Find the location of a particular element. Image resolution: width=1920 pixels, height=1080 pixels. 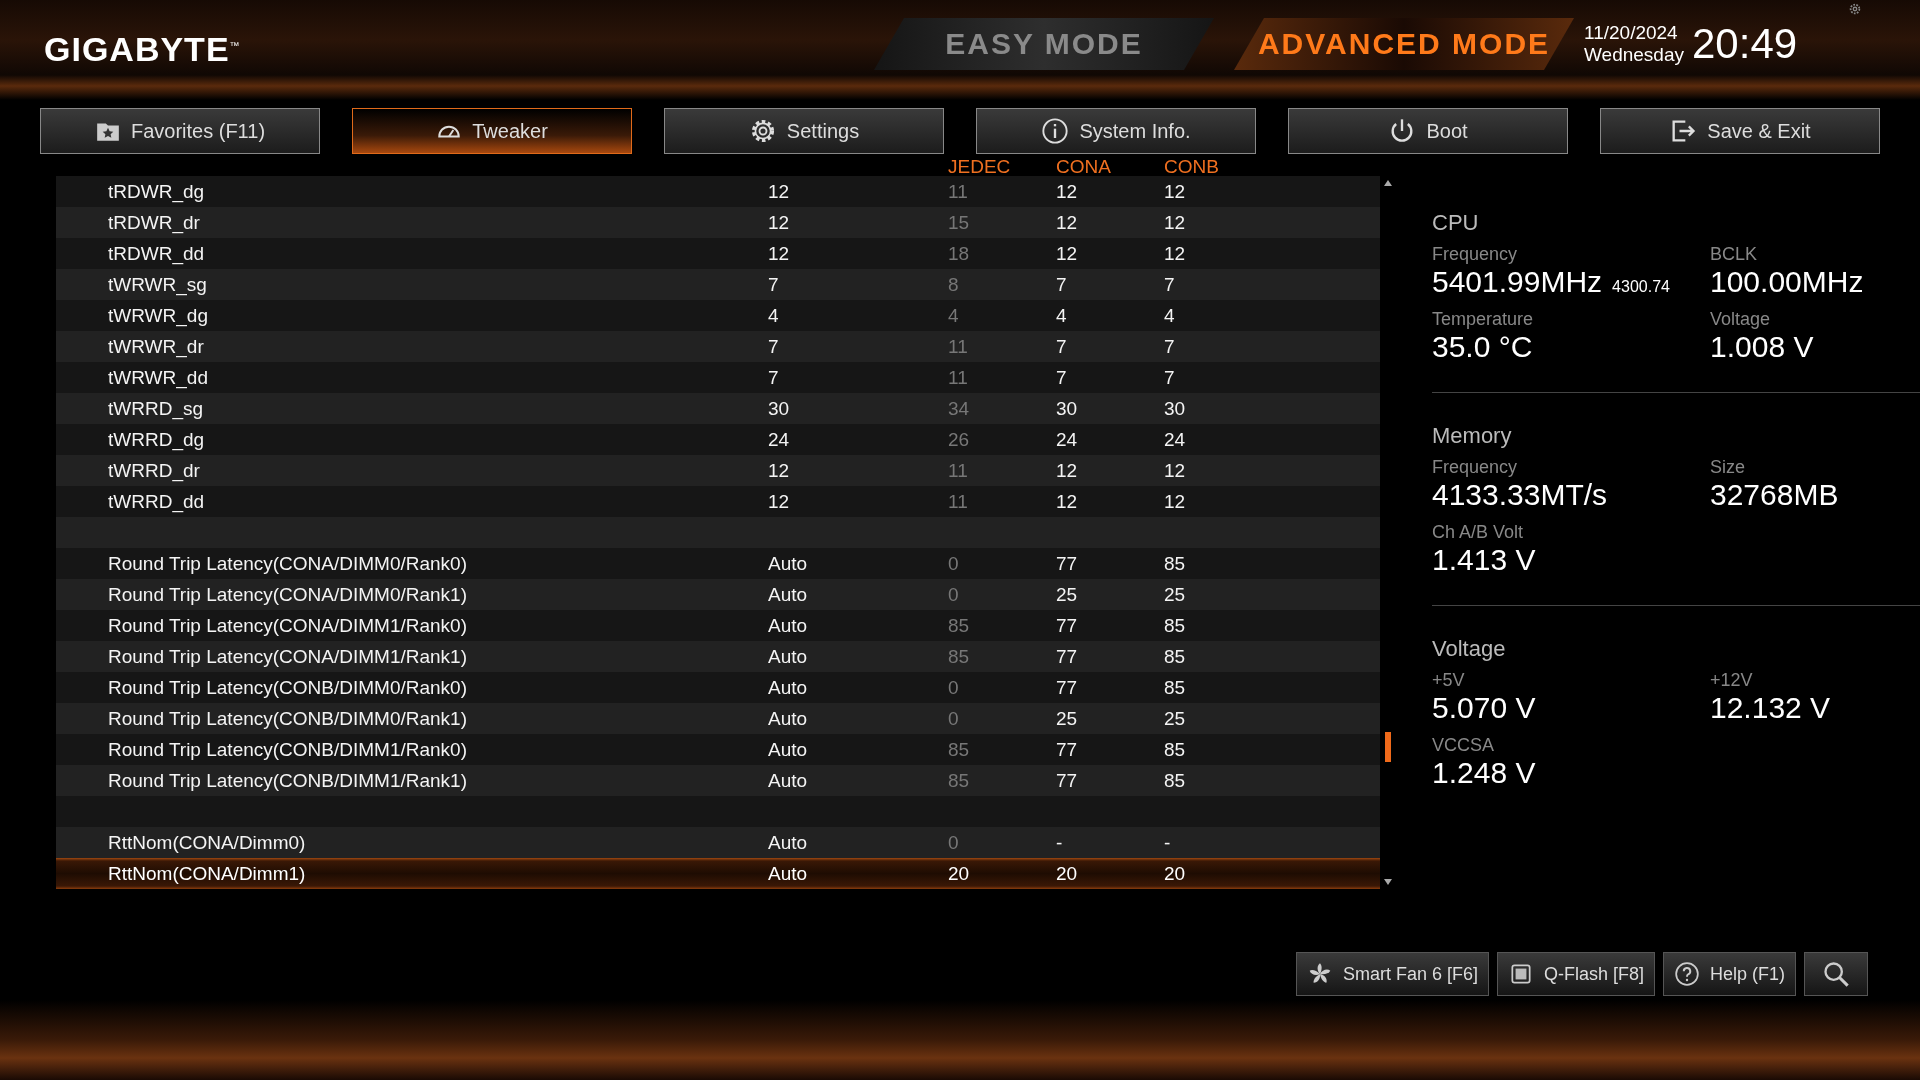

setting-name: Round Trip Latency(CONB/DIMM1/Rank1) is located at coordinates (288, 780).